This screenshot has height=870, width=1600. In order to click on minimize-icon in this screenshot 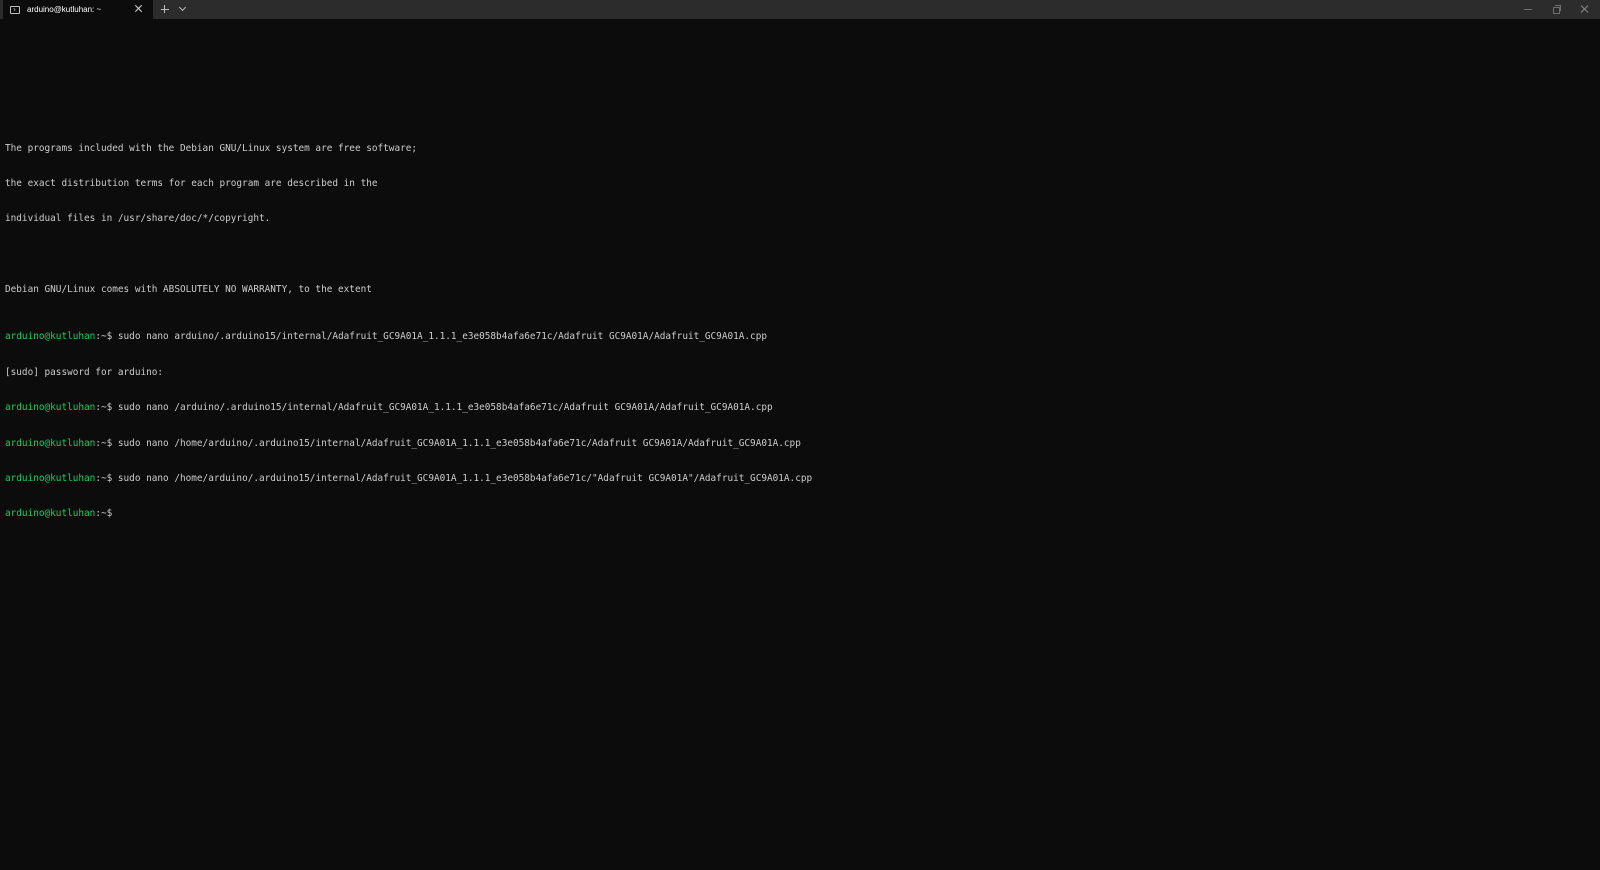, I will do `click(1529, 9)`.